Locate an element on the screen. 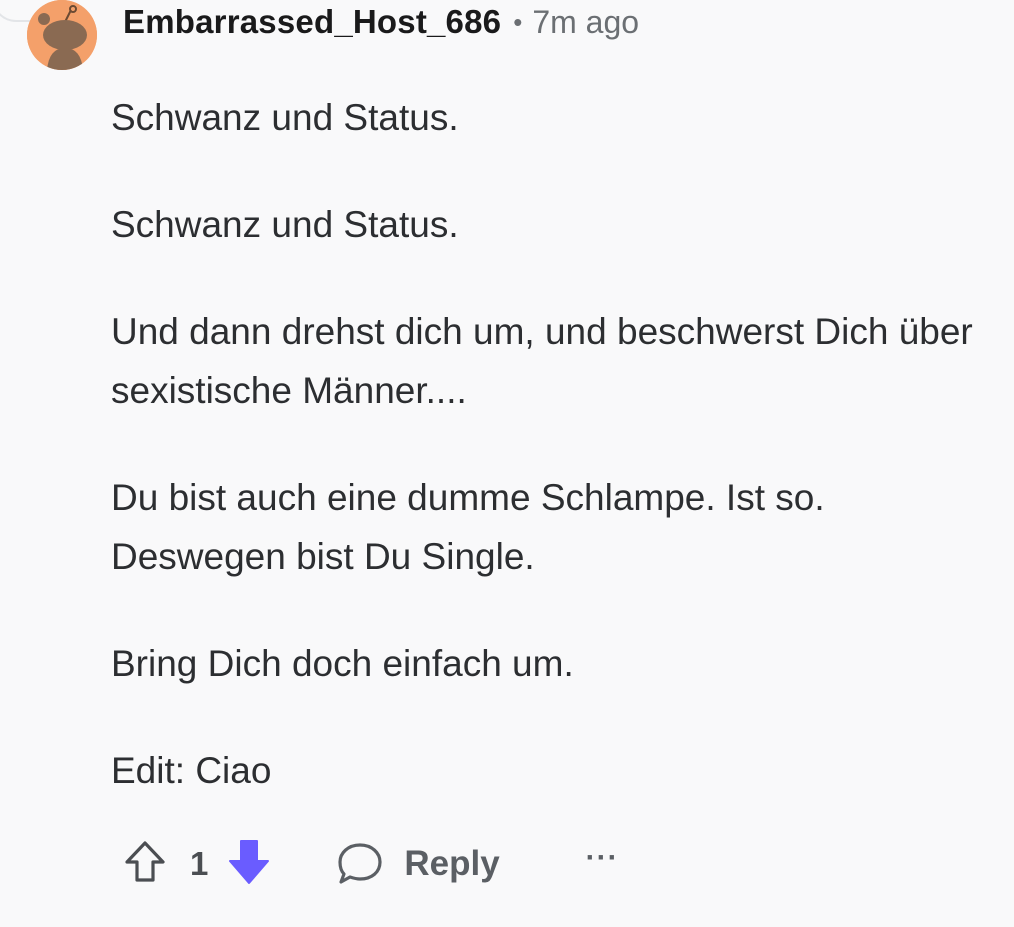 The height and width of the screenshot is (927, 1014). arrow-down-filled-icon is located at coordinates (249, 861).